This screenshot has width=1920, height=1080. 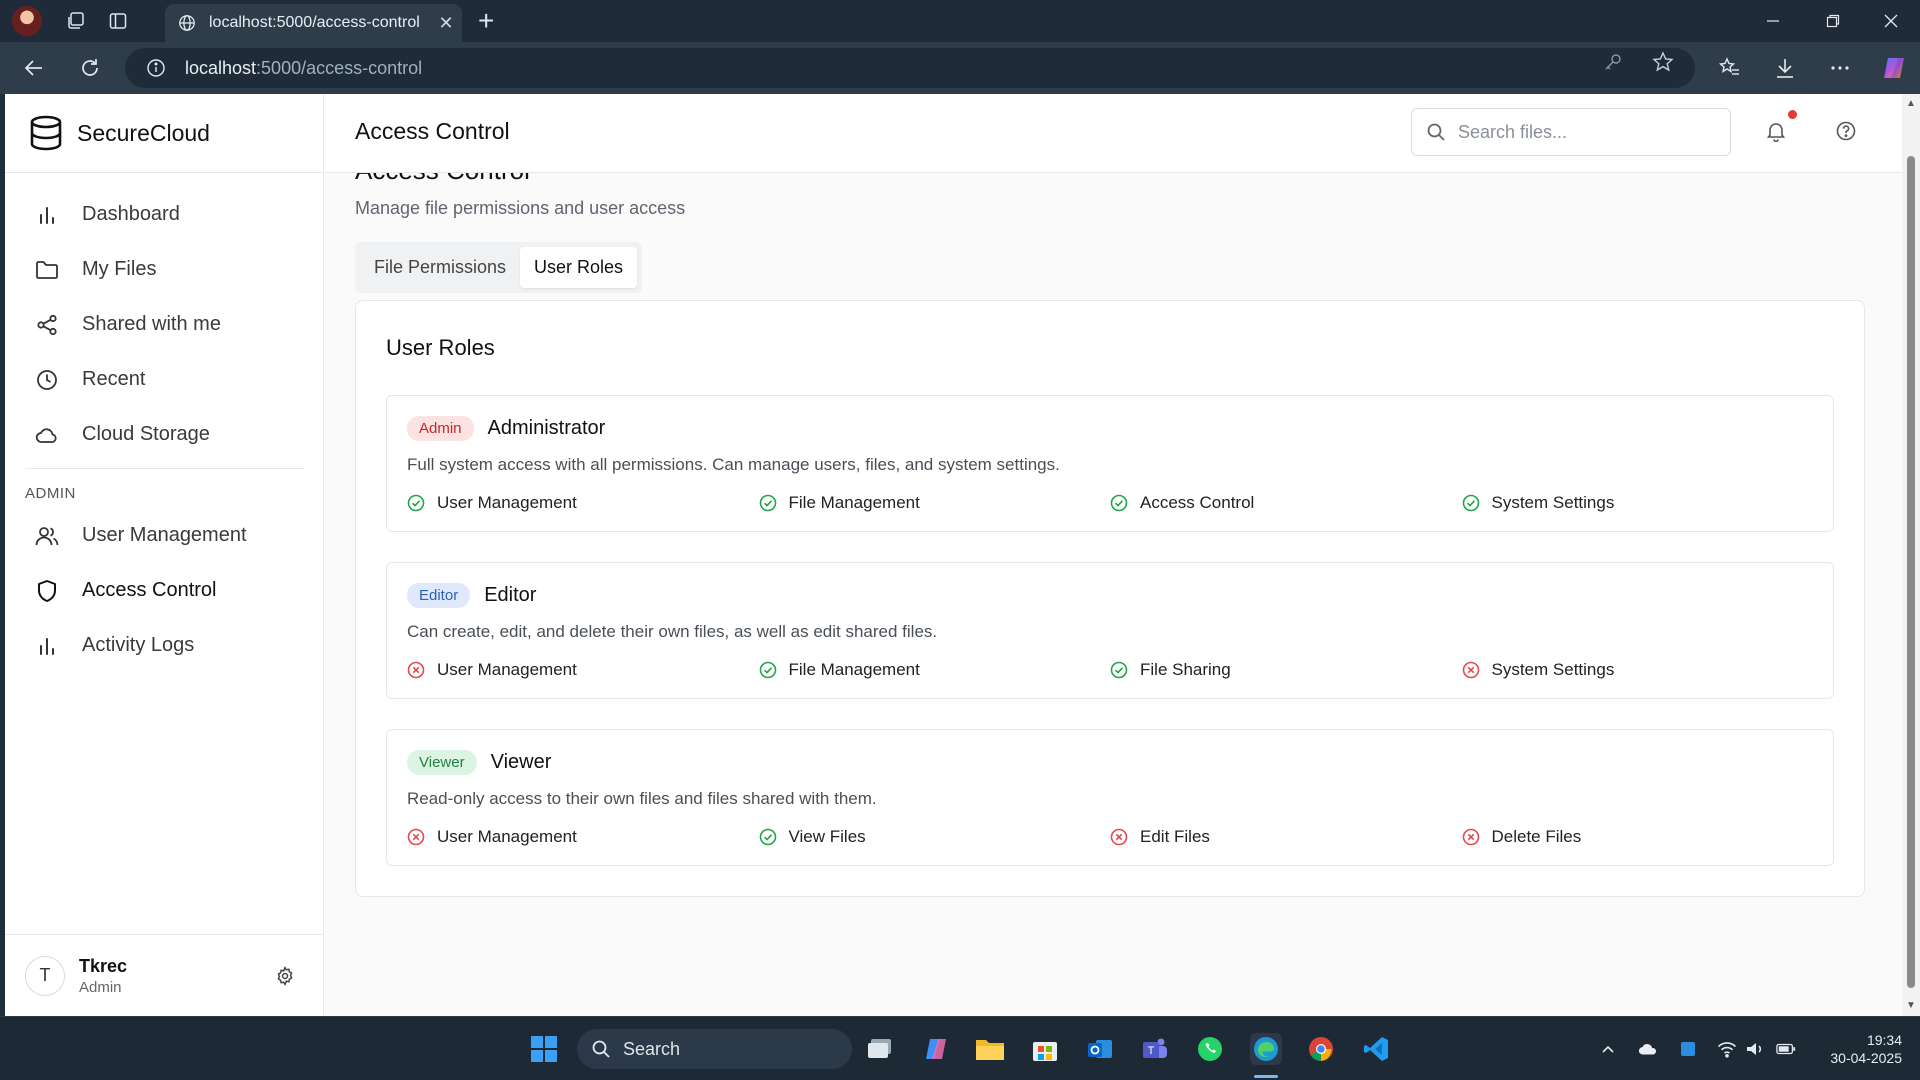 What do you see at coordinates (1608, 1049) in the screenshot?
I see `chevron-up-icon` at bounding box center [1608, 1049].